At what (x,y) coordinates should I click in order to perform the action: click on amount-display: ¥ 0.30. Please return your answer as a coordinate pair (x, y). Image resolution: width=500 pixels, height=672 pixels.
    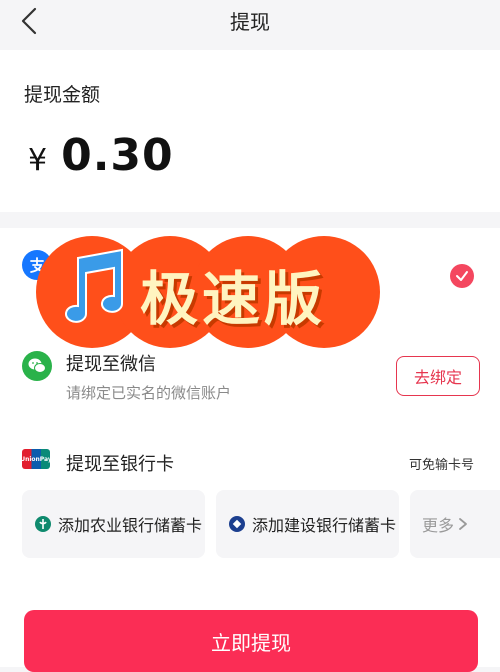
    Looking at the image, I should click on (101, 155).